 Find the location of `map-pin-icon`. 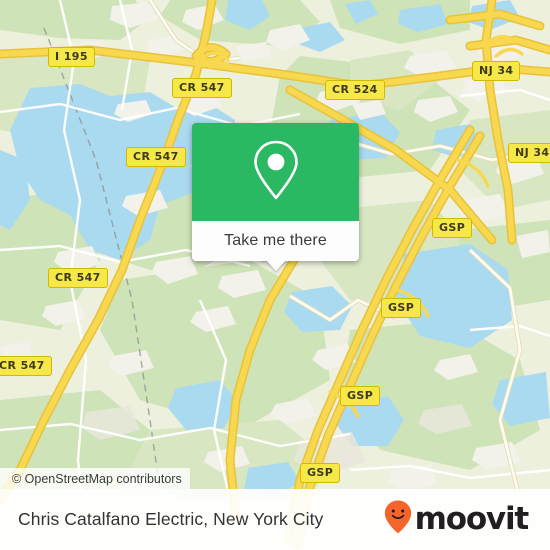

map-pin-icon is located at coordinates (276, 172).